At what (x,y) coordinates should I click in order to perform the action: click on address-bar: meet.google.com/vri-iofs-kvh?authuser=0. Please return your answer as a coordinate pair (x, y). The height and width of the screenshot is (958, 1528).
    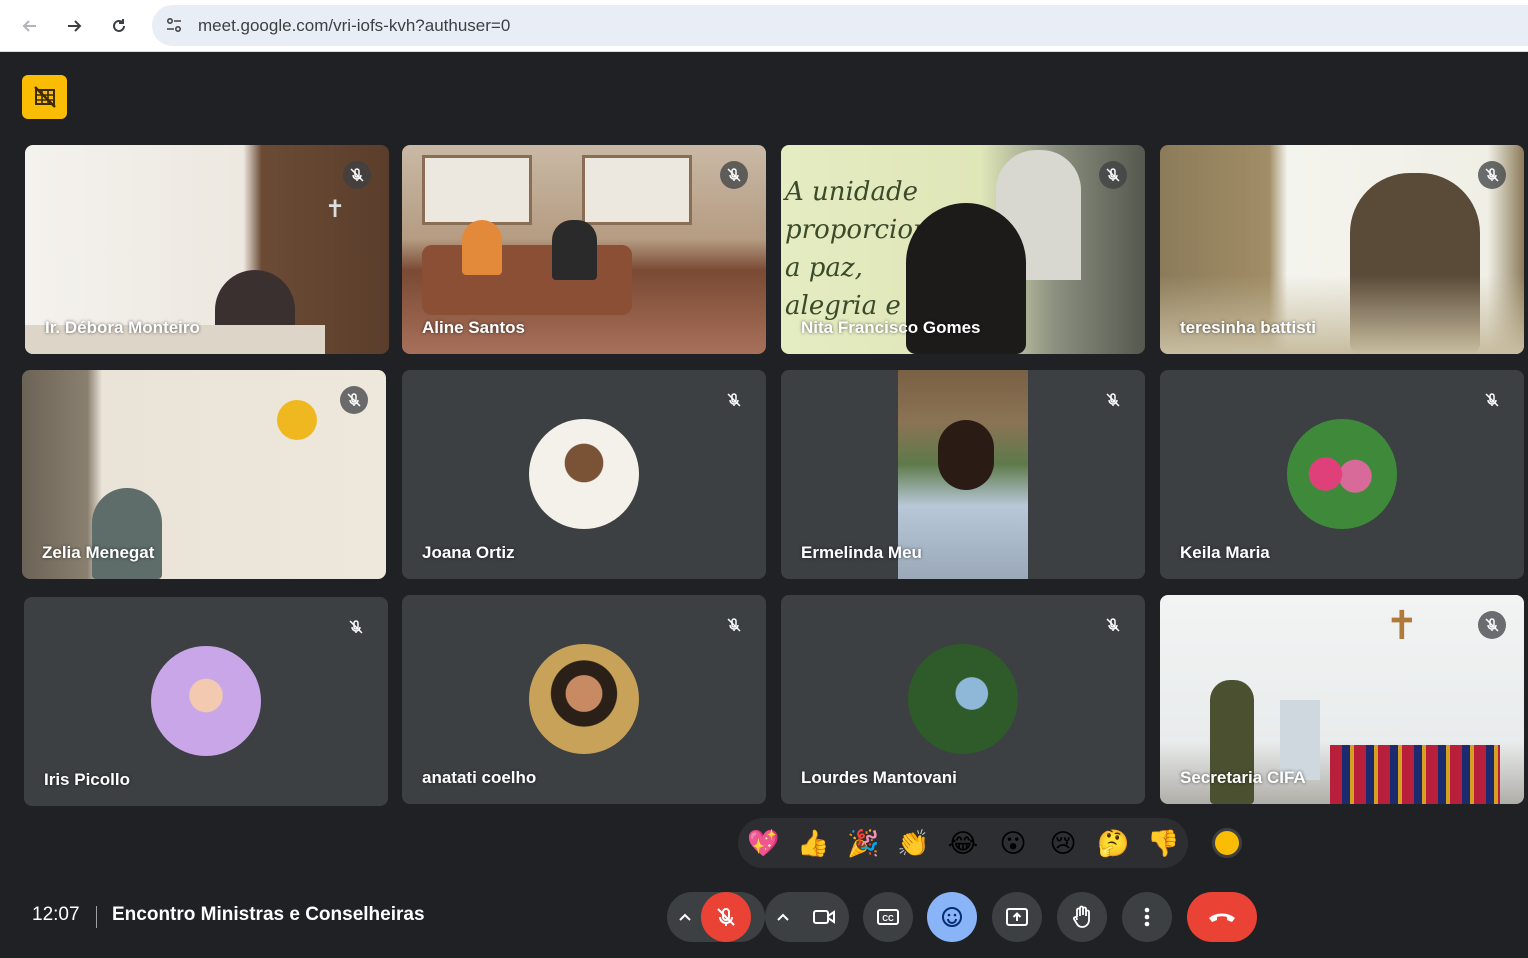
    Looking at the image, I should click on (840, 25).